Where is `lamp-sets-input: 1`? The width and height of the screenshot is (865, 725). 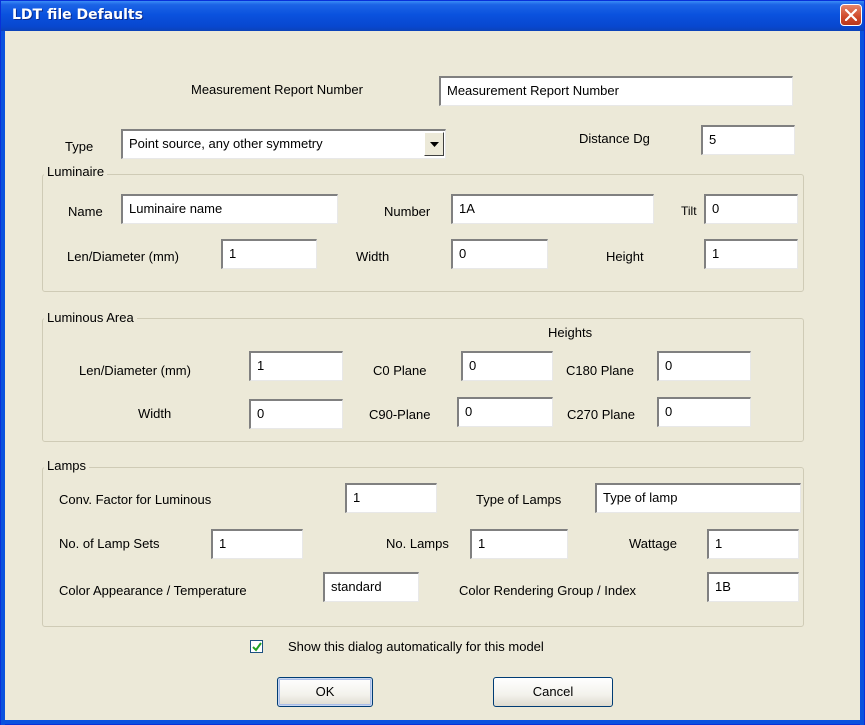 lamp-sets-input: 1 is located at coordinates (257, 544).